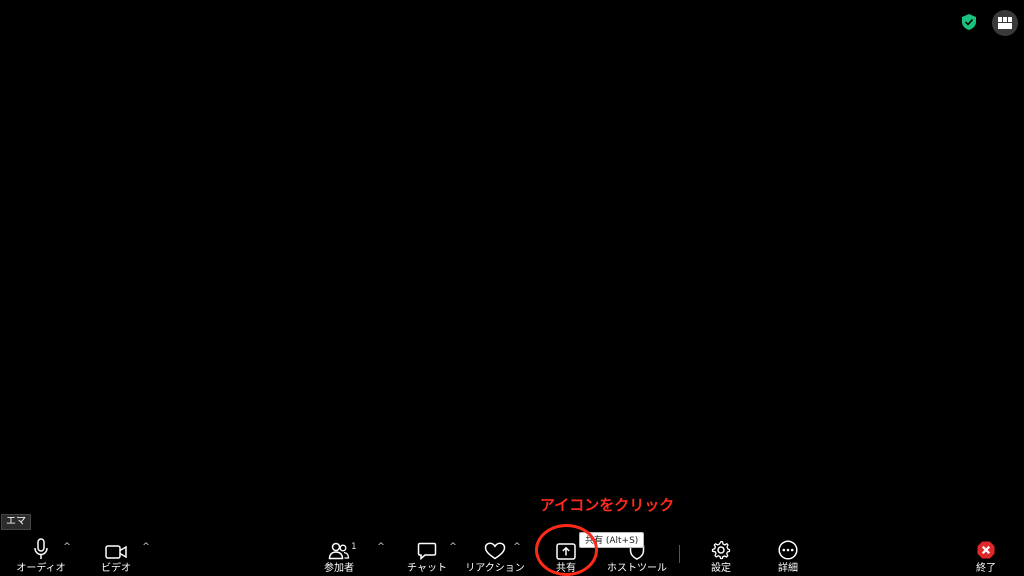 This screenshot has height=576, width=1024. I want to click on chat-bubble-icon, so click(427, 551).